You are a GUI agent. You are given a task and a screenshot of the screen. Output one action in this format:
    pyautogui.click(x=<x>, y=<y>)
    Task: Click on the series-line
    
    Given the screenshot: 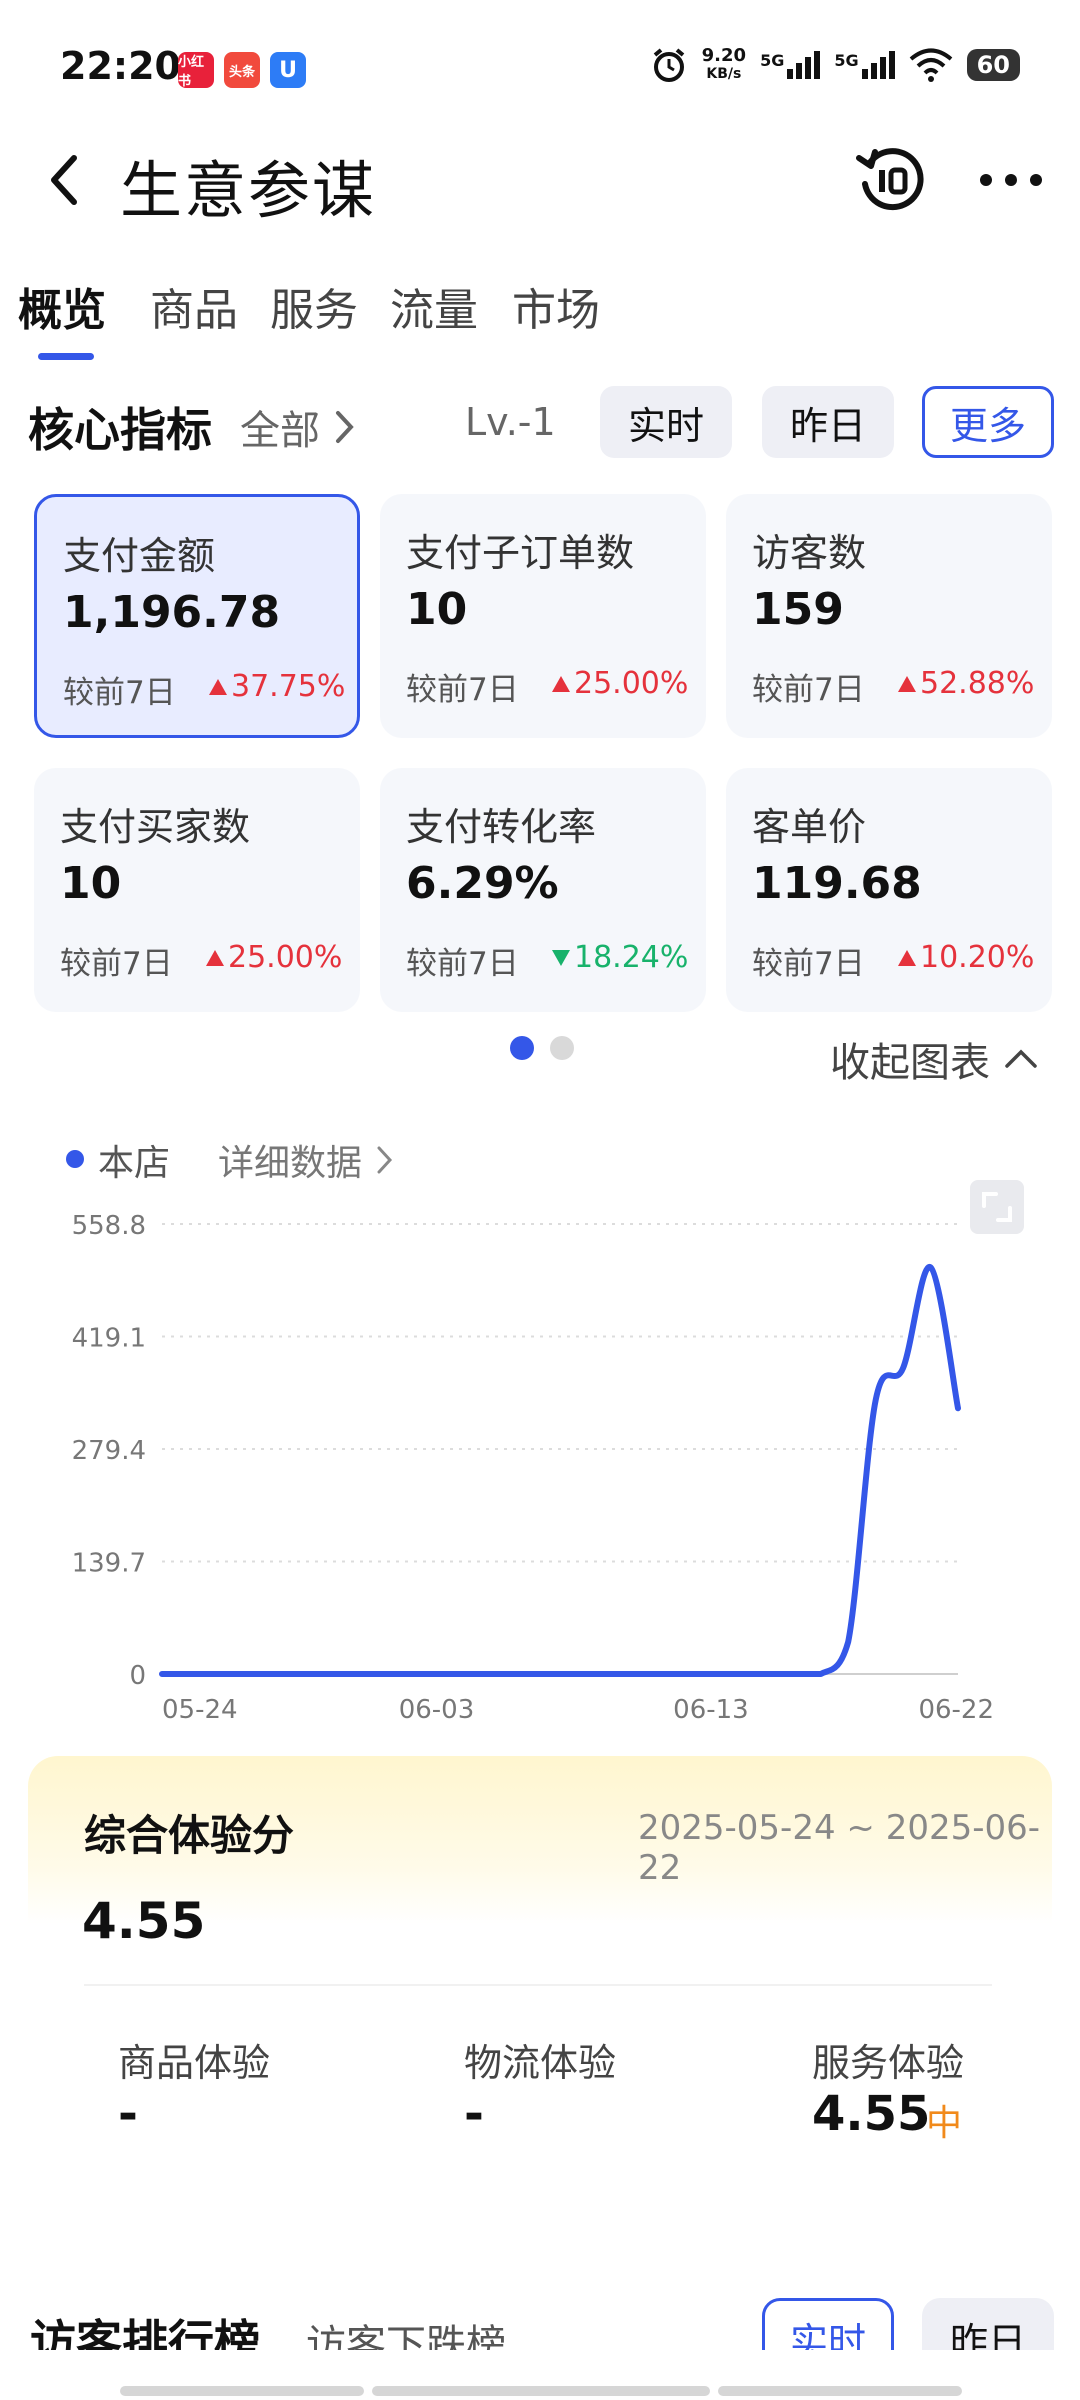 What is the action you would take?
    pyautogui.click(x=560, y=1470)
    